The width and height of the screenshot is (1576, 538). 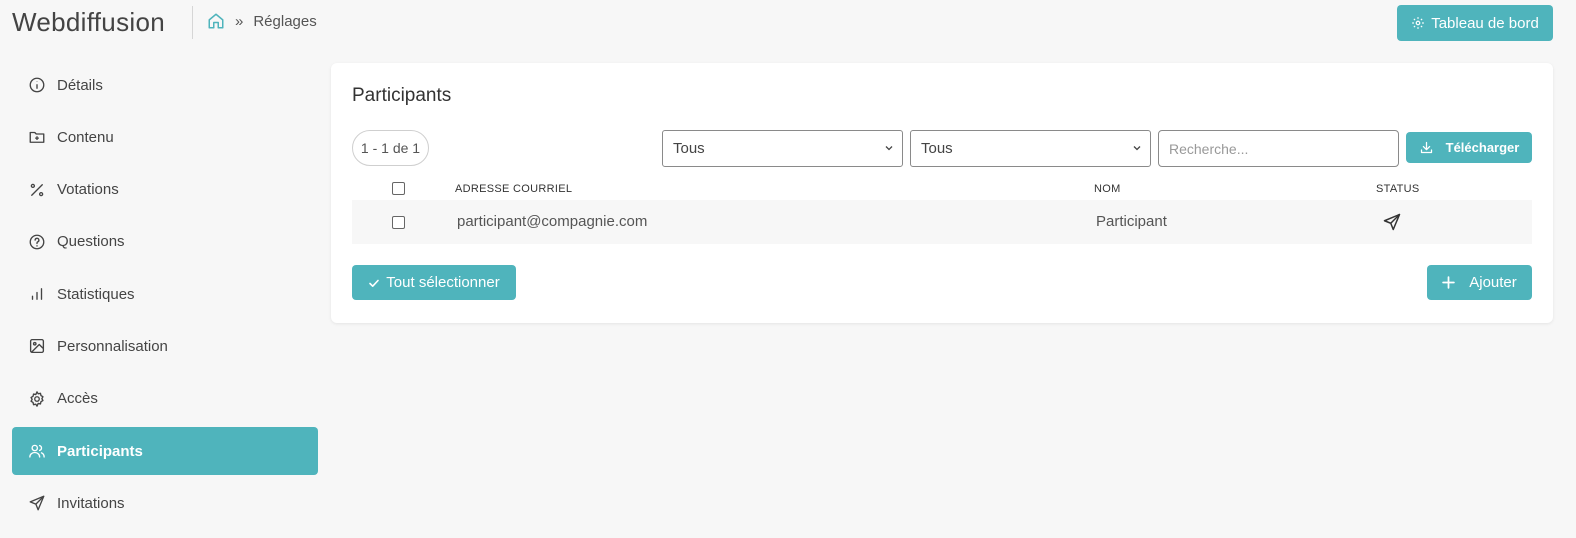 I want to click on filter-select-2: Tous, so click(x=1030, y=148).